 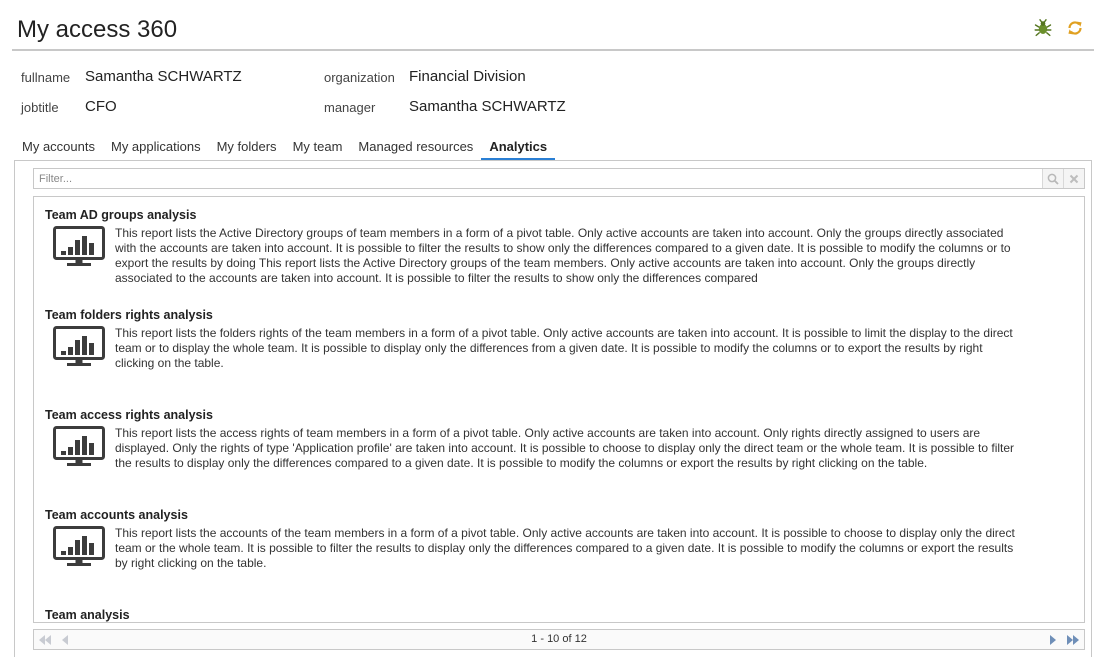 I want to click on report-title: Team accounts analysis, so click(x=116, y=515).